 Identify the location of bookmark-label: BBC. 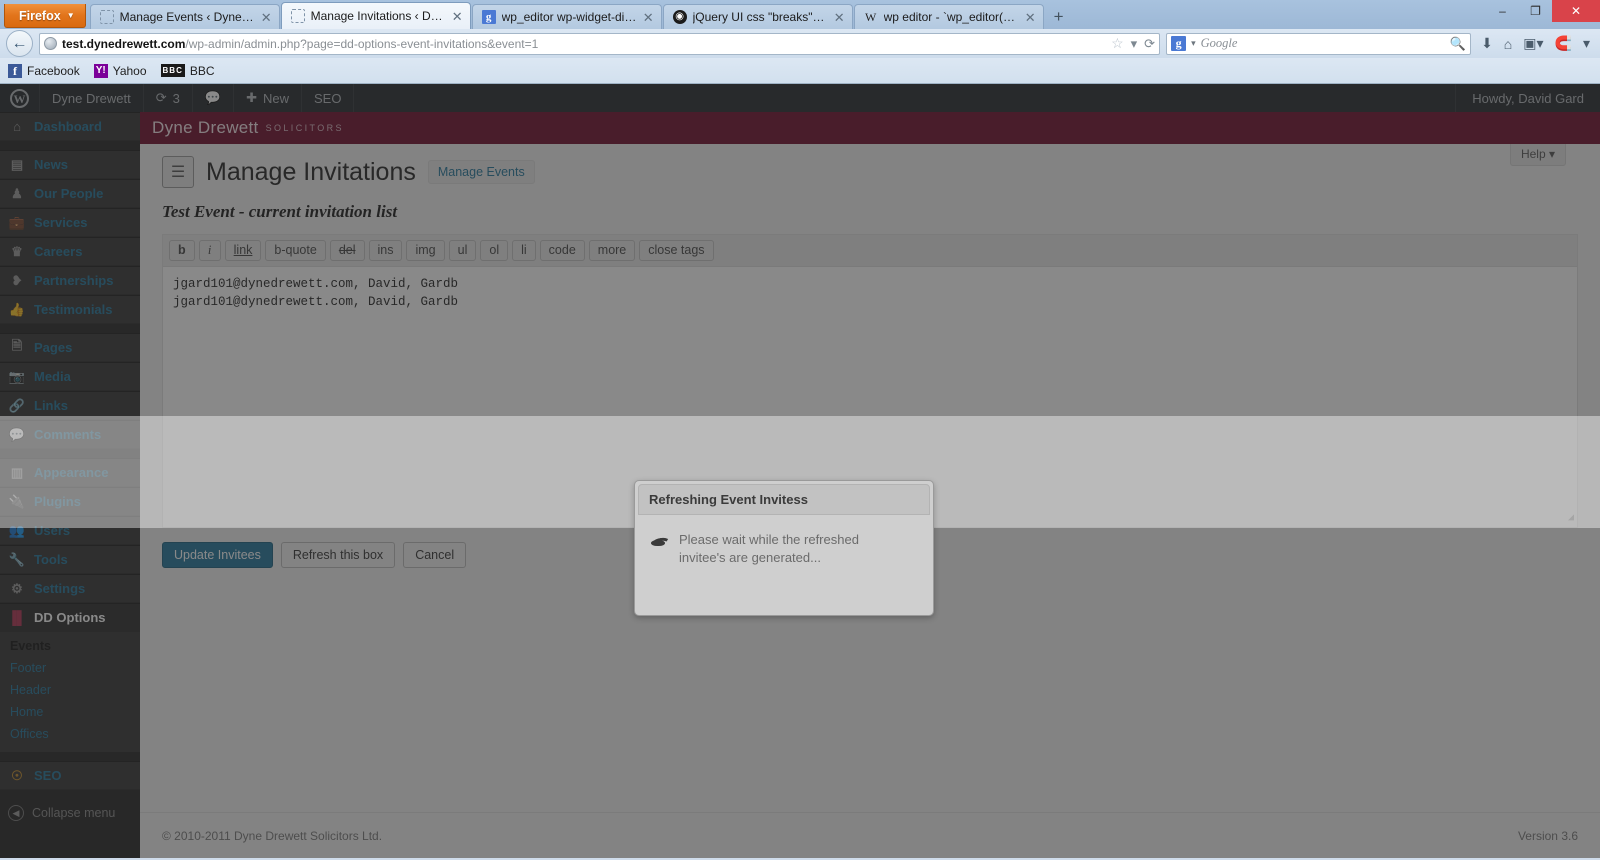
(202, 70).